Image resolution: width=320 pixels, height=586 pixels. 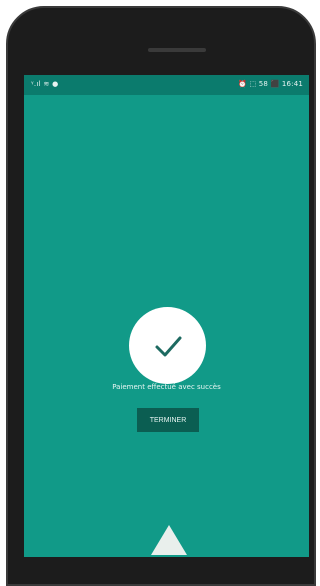 What do you see at coordinates (166, 387) in the screenshot?
I see `success-message: Paiement effectué avec succès` at bounding box center [166, 387].